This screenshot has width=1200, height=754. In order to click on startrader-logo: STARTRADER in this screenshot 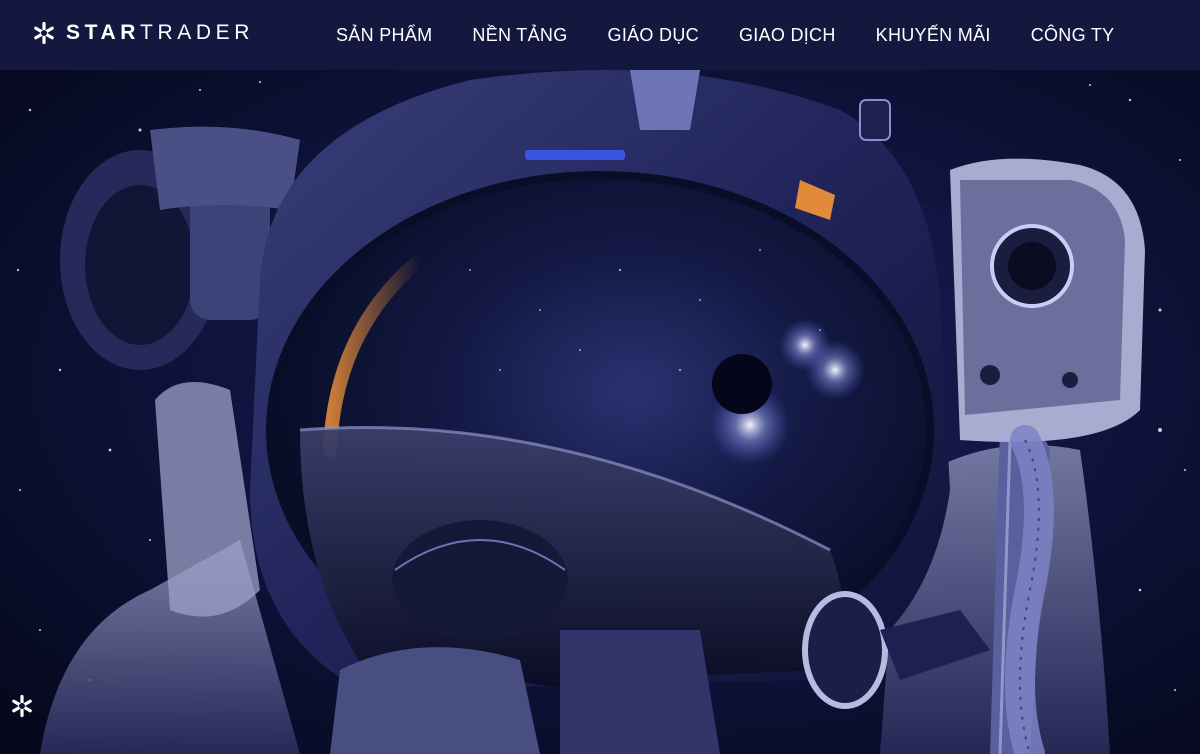, I will do `click(143, 33)`.